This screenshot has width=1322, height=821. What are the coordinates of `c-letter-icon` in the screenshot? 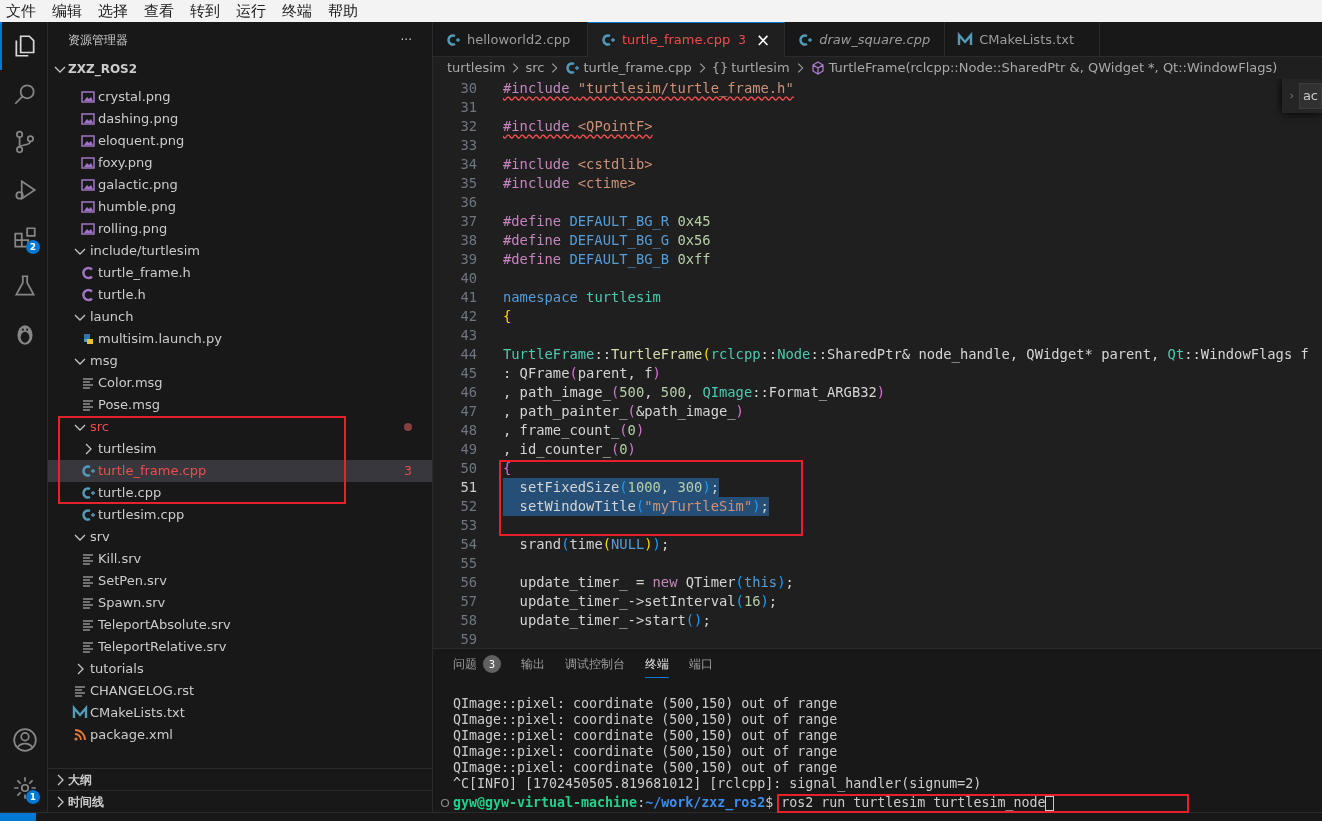 It's located at (88, 295).